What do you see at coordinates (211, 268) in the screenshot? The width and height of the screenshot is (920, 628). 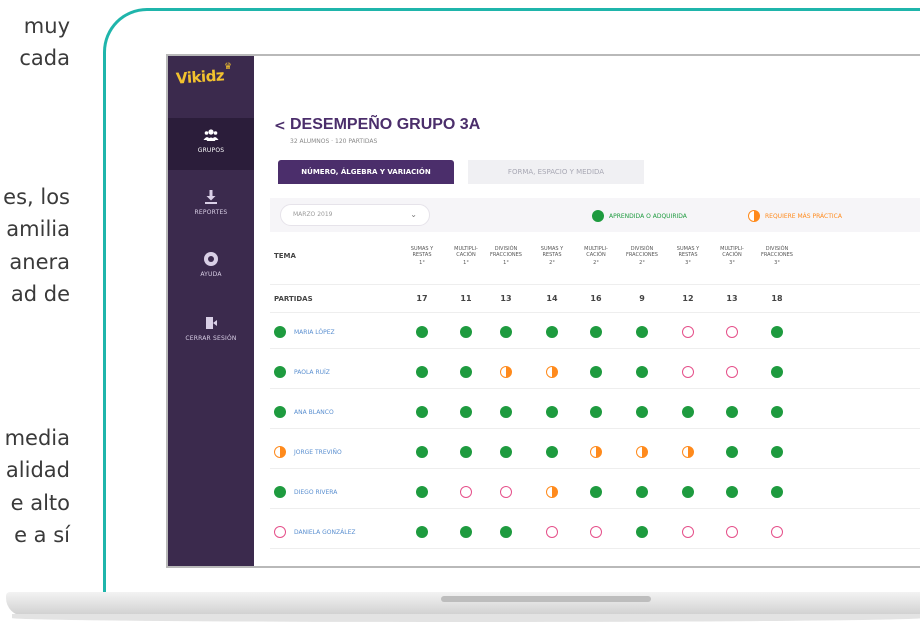 I see `sidebar-item-help: AYUDA` at bounding box center [211, 268].